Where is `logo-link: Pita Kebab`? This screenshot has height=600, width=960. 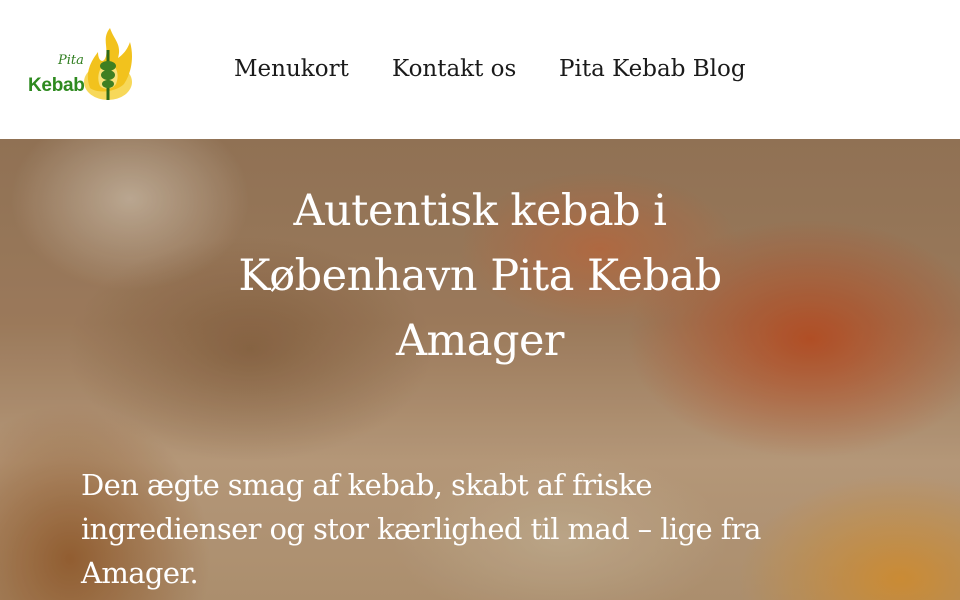
logo-link: Pita Kebab is located at coordinates (81, 66).